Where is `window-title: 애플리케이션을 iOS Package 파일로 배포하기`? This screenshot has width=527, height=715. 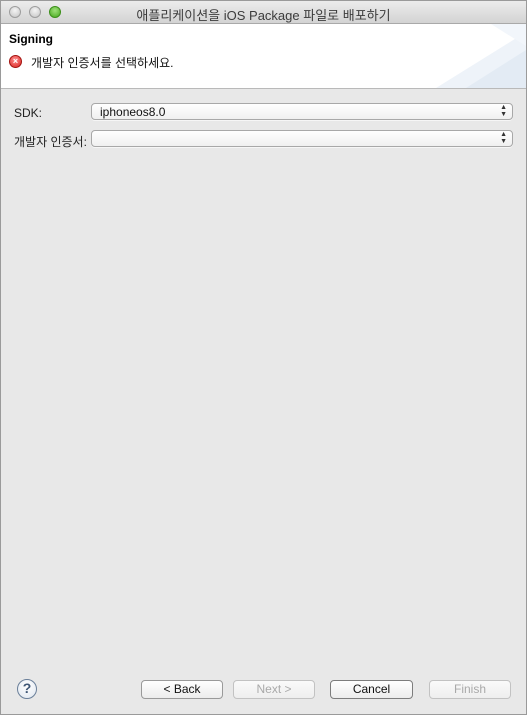 window-title: 애플리케이션을 iOS Package 파일로 배포하기 is located at coordinates (263, 15).